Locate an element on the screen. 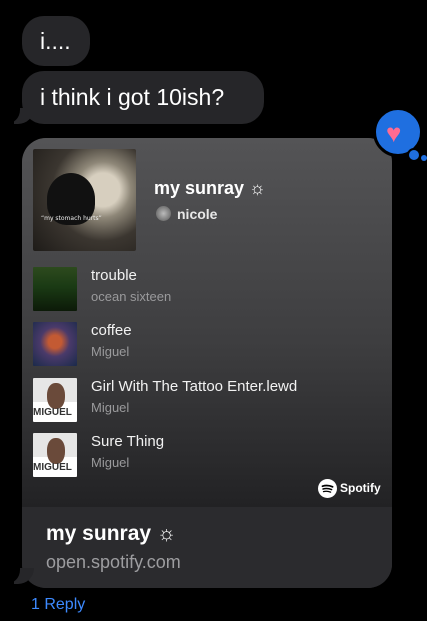 This screenshot has width=427, height=621. message-bubble: i think i got 10ish? is located at coordinates (143, 97).